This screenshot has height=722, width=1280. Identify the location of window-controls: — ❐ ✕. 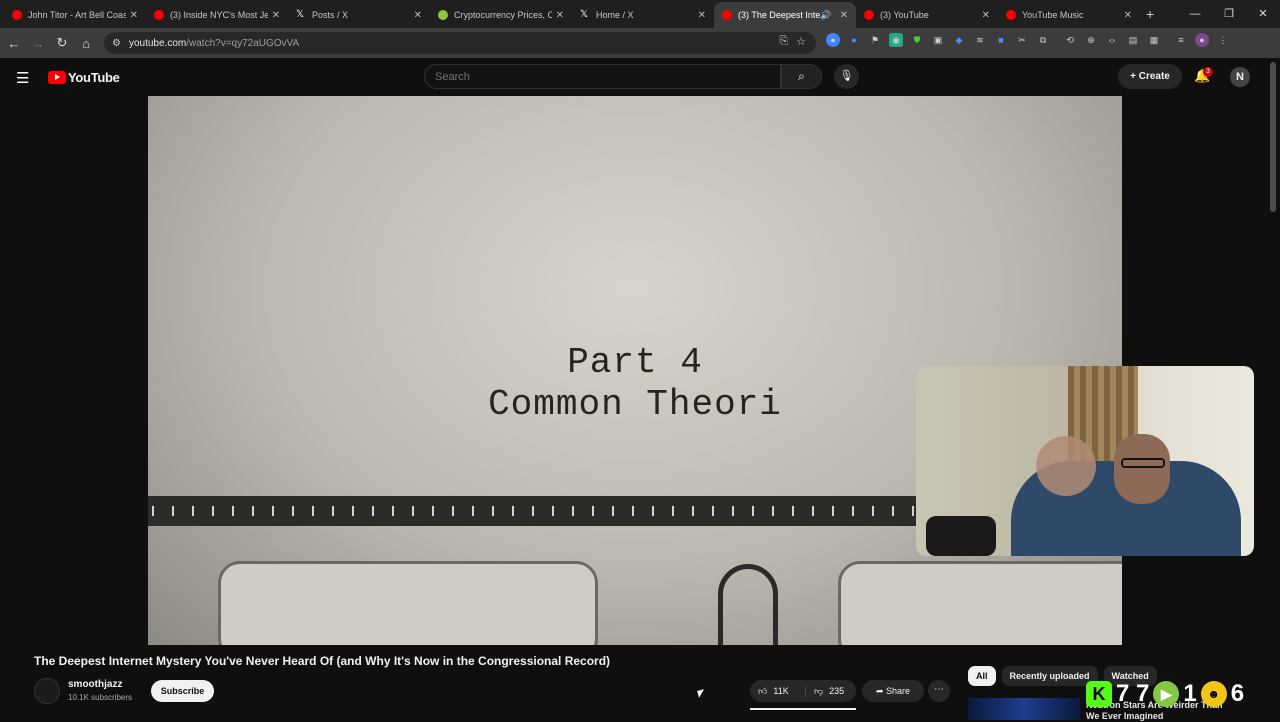
(1229, 14).